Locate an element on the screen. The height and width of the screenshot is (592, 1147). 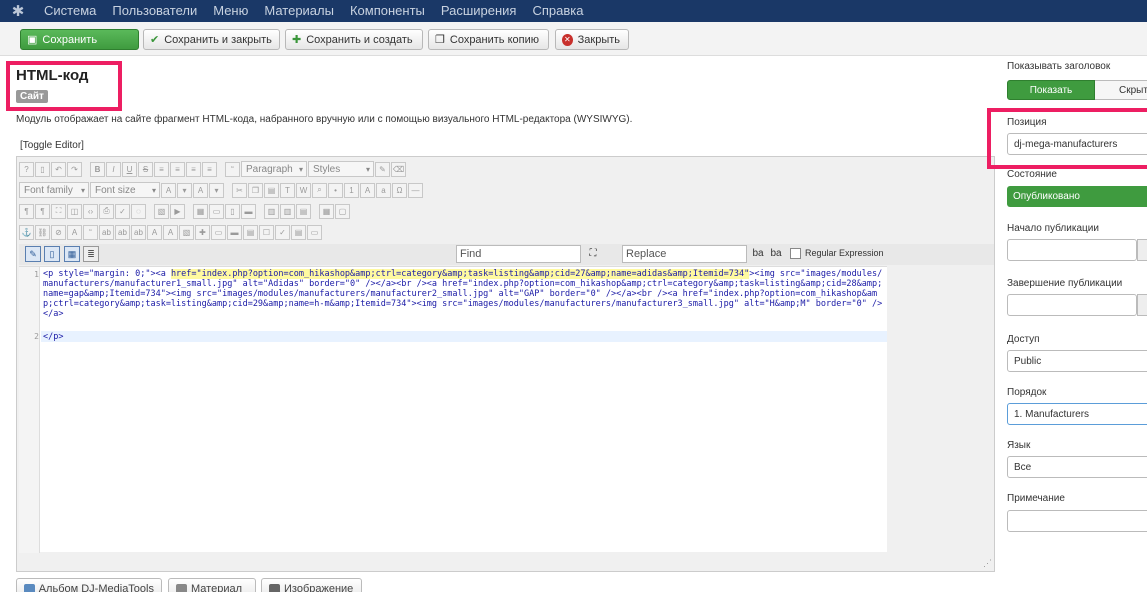
anchor-icon: ⚓ is located at coordinates (26, 232).